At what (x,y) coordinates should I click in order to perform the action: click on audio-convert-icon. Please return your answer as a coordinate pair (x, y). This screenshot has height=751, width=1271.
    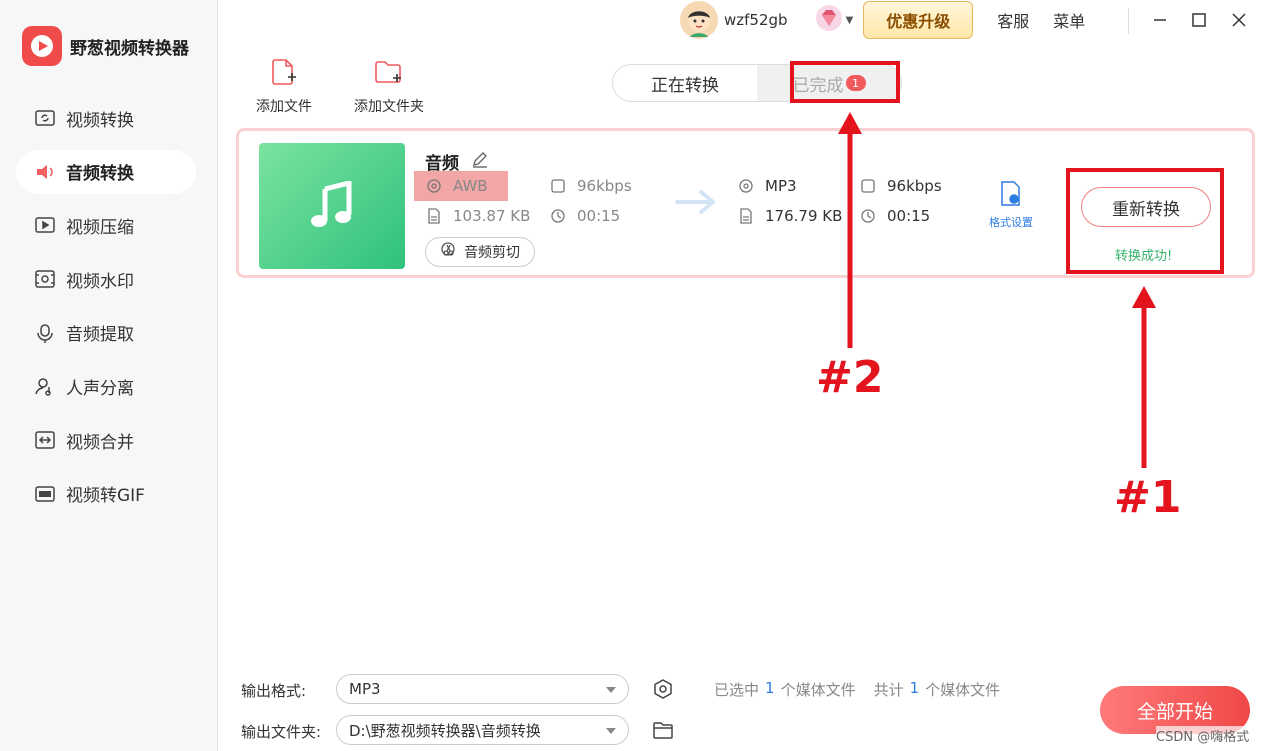
    Looking at the image, I should click on (45, 172).